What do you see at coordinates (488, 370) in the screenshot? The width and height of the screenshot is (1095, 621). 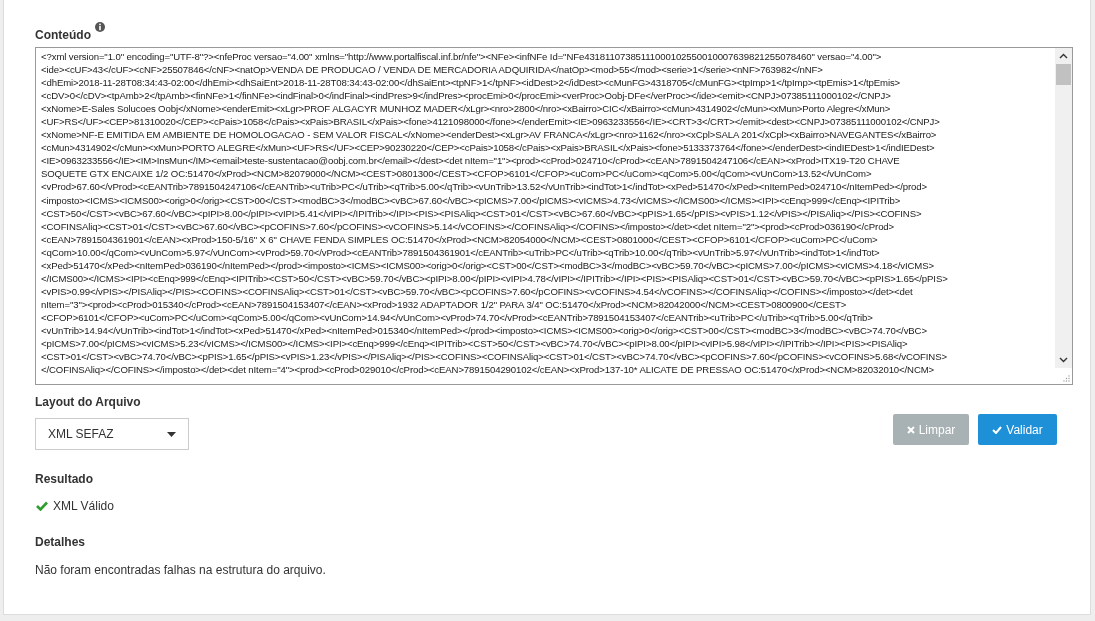 I see `xml-line: </COFINSAliq></COFINS></imposto></det><det nItem="4"><prod><cProd>029010</cProd><cEAN>7891504290102</cEAN><xProd>137-10* ALICATE DE PRESSAO OC:51470</xProd><NCM>82032010</NCM>` at bounding box center [488, 370].